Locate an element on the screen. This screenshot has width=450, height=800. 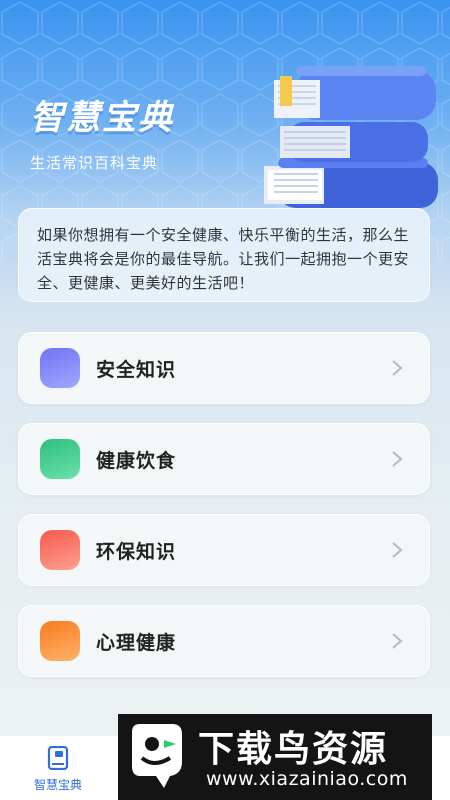
menu-item-label: 心理健康 is located at coordinates (136, 642).